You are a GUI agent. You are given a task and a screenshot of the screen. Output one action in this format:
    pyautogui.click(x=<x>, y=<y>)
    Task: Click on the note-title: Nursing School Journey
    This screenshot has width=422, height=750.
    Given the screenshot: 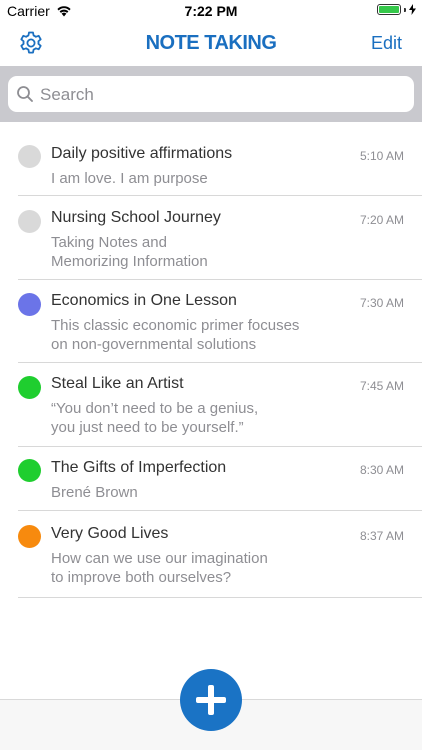 What is the action you would take?
    pyautogui.click(x=136, y=217)
    